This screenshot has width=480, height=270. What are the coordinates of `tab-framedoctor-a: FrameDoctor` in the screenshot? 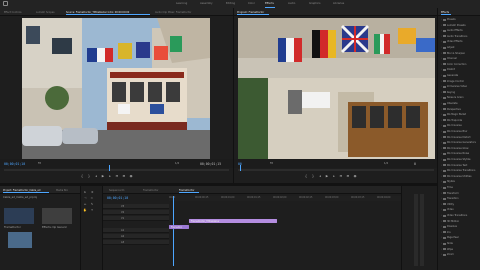 It's located at (150, 190).